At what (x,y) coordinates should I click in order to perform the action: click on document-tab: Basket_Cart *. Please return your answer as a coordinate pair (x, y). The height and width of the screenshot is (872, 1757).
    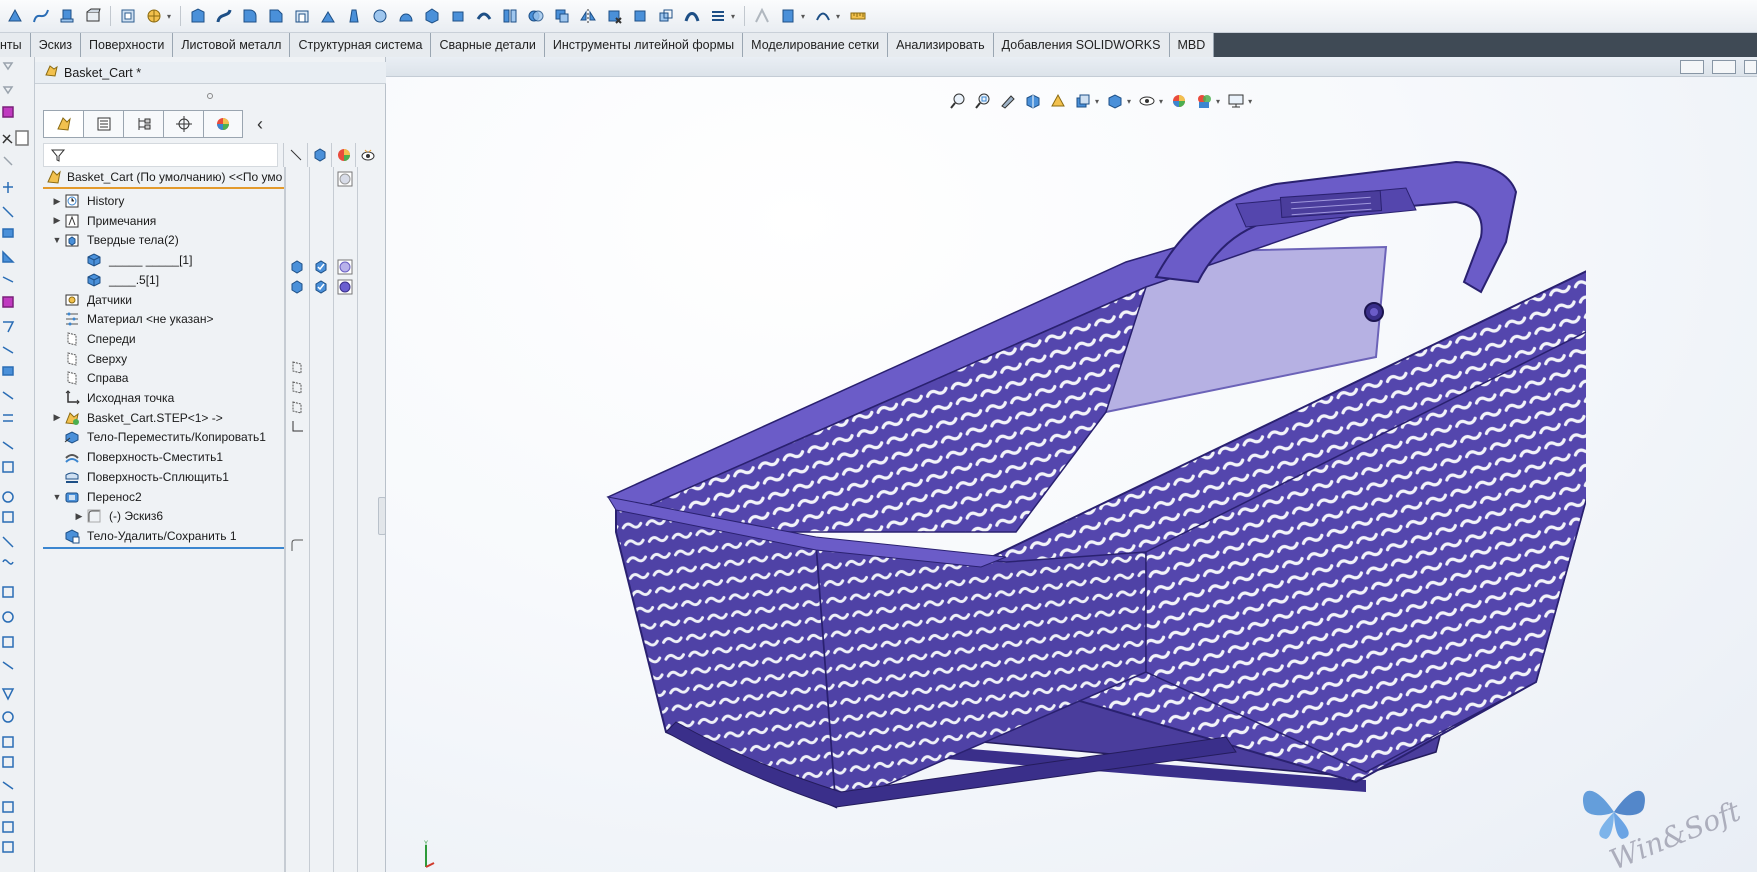
    Looking at the image, I should click on (210, 73).